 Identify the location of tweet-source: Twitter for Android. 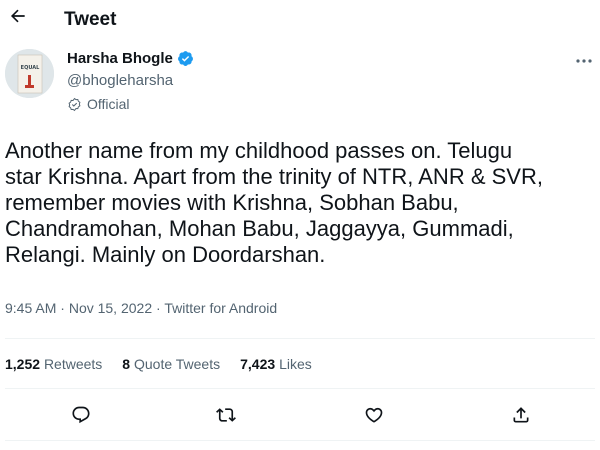
(220, 308).